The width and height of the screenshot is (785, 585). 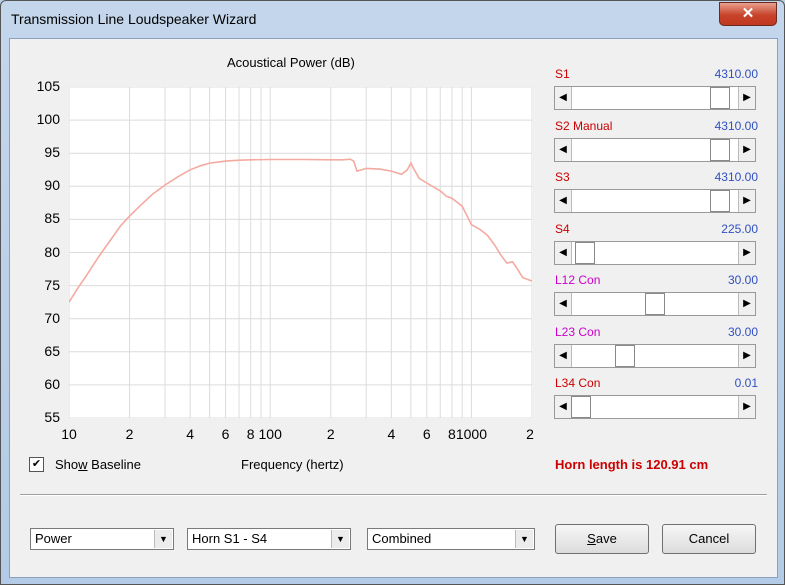 I want to click on slider-label: S2 Manual, so click(x=584, y=125).